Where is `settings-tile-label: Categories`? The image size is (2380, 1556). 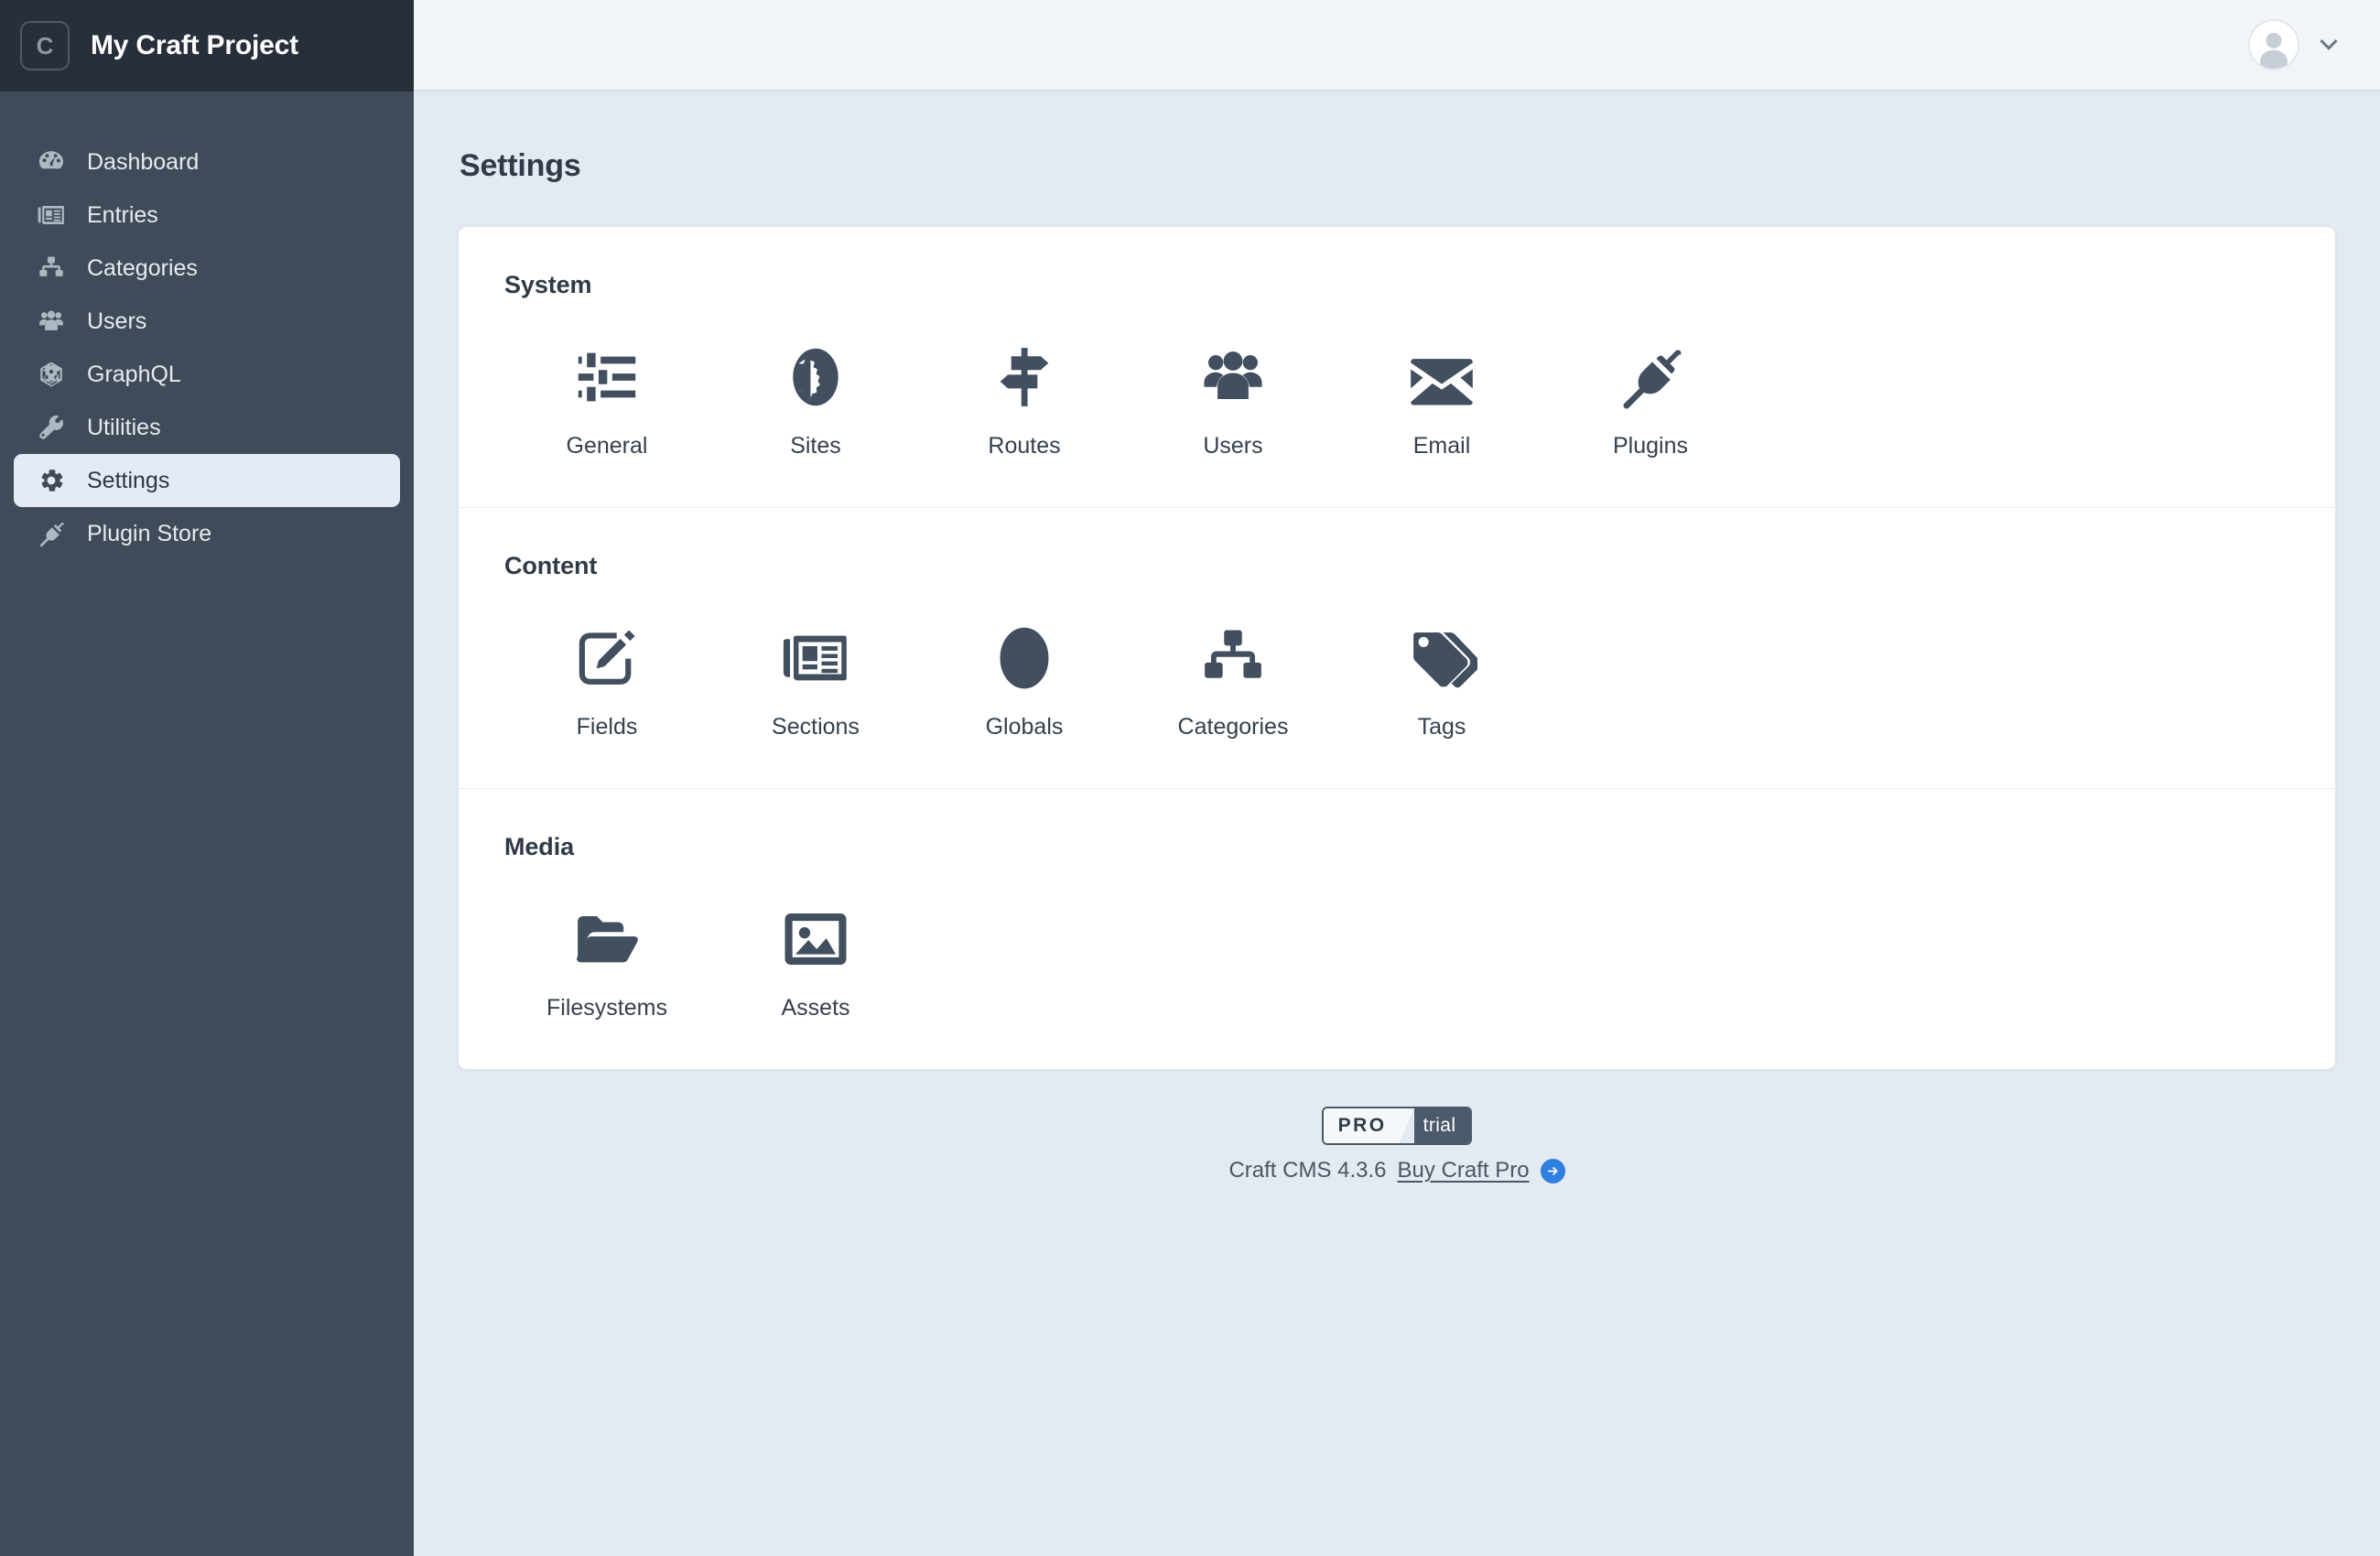 settings-tile-label: Categories is located at coordinates (1233, 727).